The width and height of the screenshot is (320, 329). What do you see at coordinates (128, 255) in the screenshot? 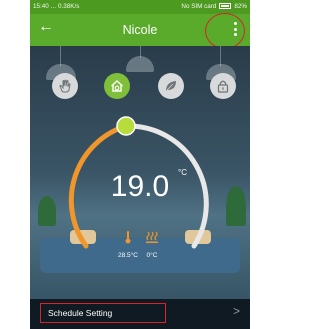
I see `room-temperature: 28.5°C` at bounding box center [128, 255].